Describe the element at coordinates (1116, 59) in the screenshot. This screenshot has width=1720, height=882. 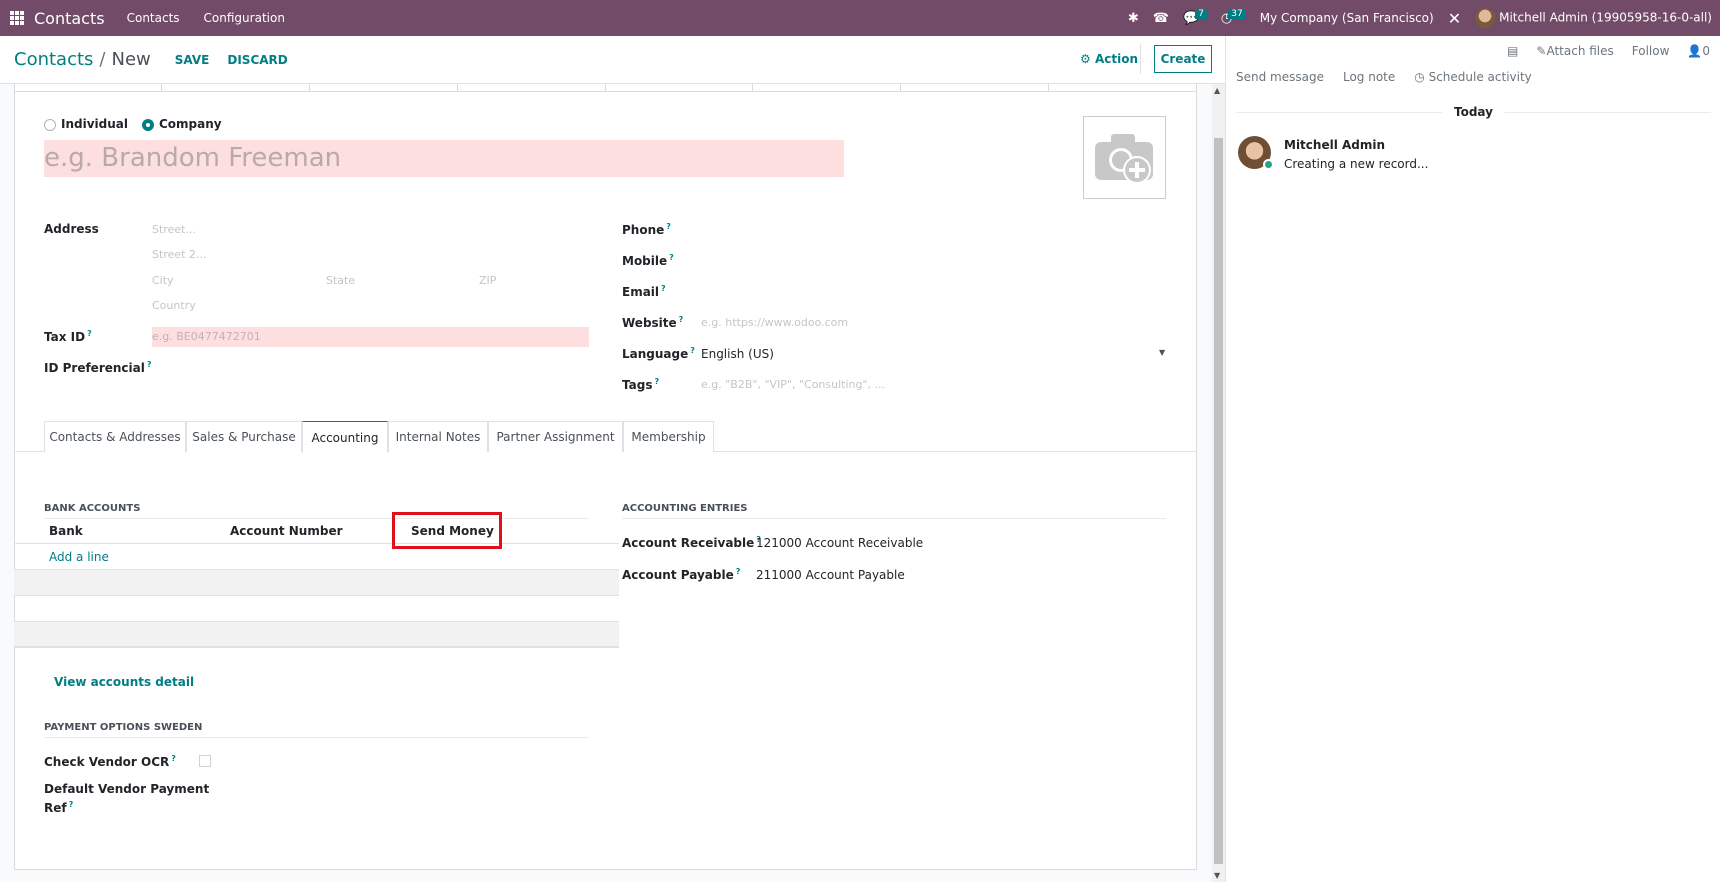
I see `action-label: Action` at that location.